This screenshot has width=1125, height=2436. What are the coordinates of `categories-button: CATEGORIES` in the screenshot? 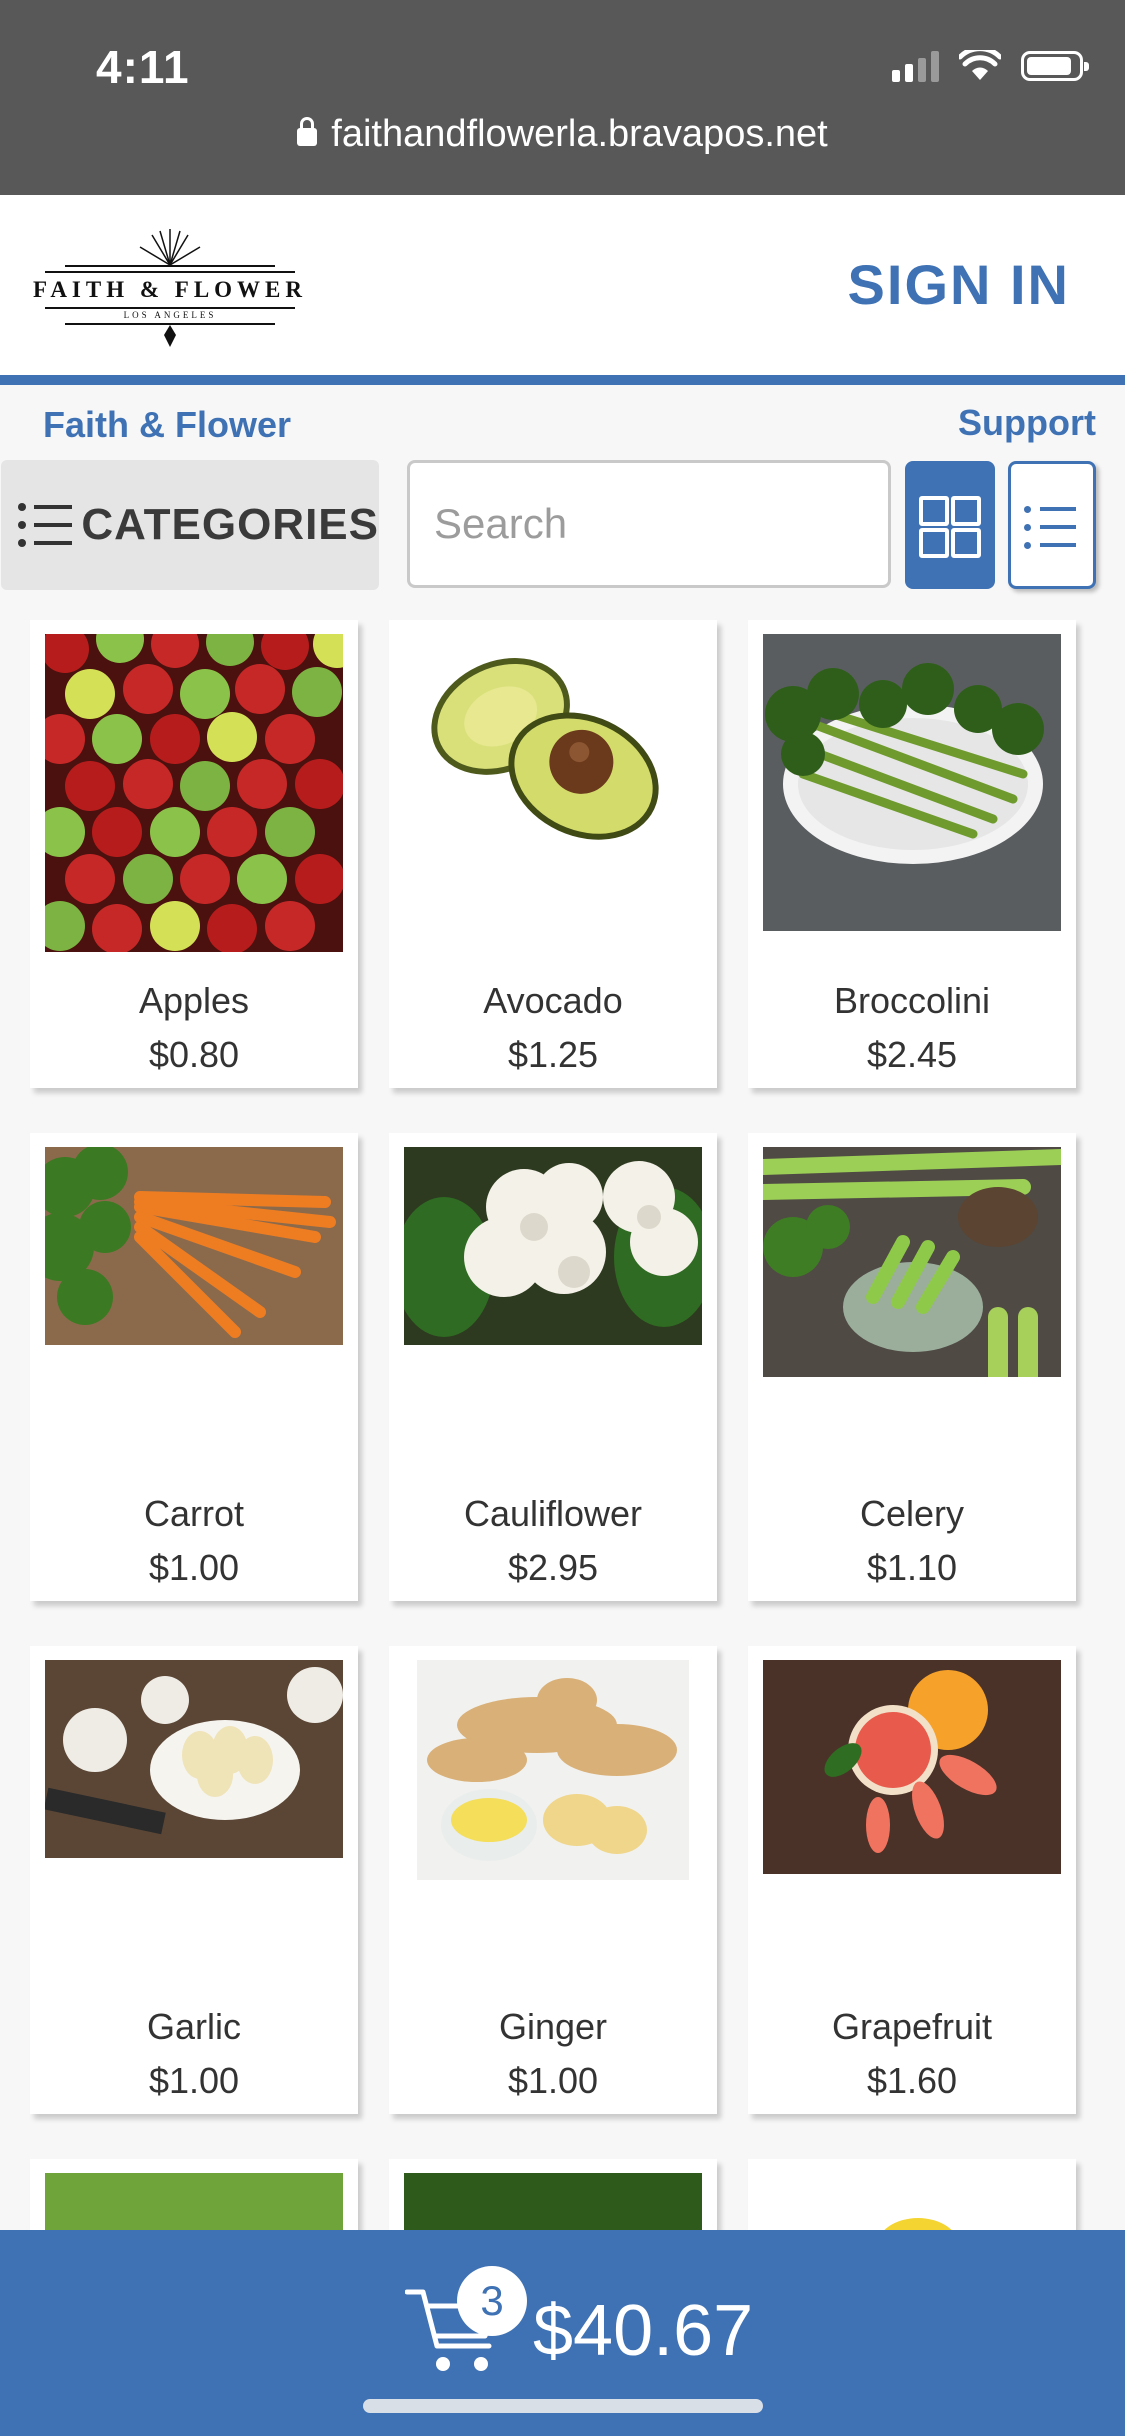 It's located at (190, 525).